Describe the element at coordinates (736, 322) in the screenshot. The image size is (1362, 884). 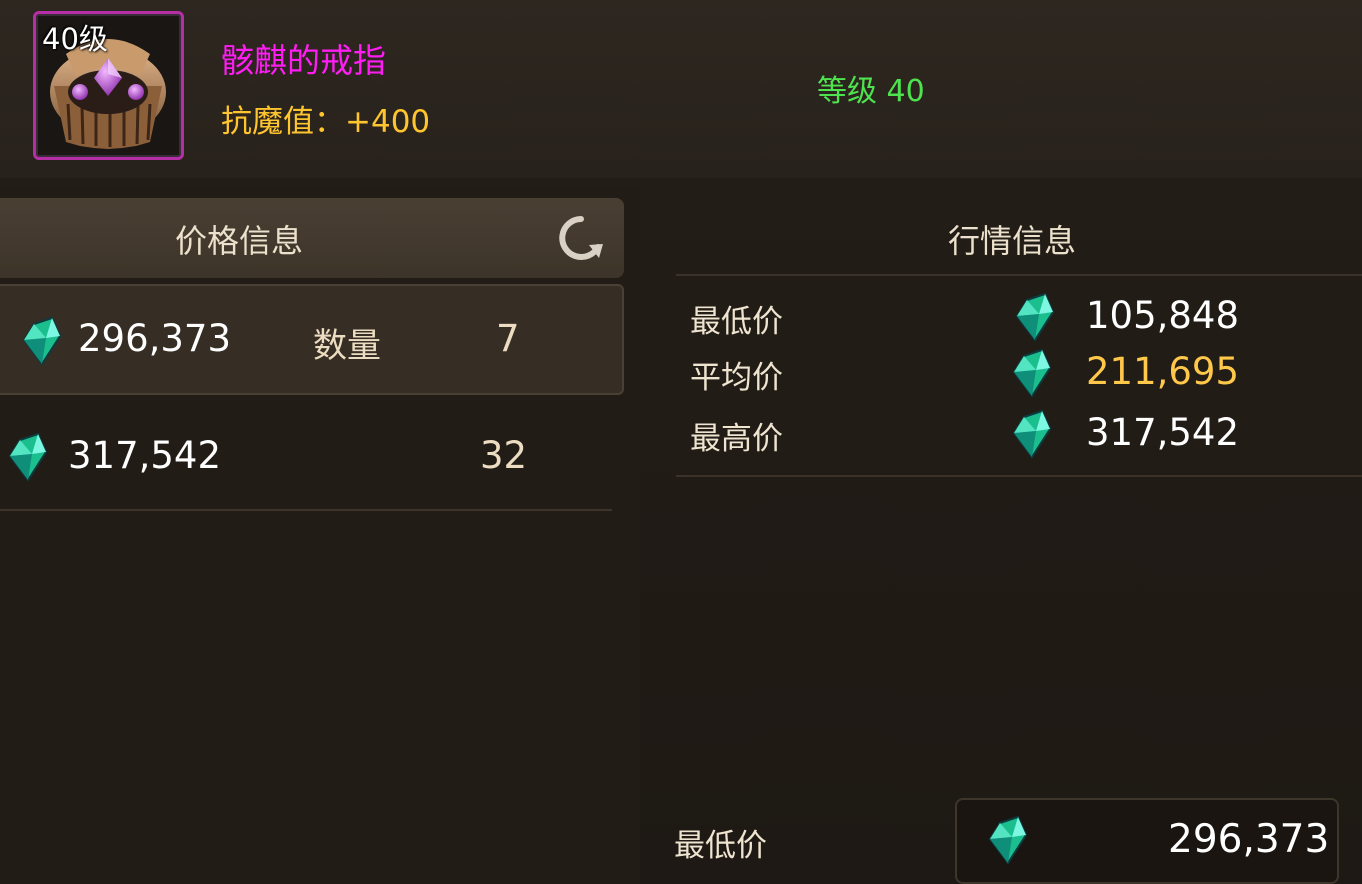
I see `min-price-label: 最低价` at that location.